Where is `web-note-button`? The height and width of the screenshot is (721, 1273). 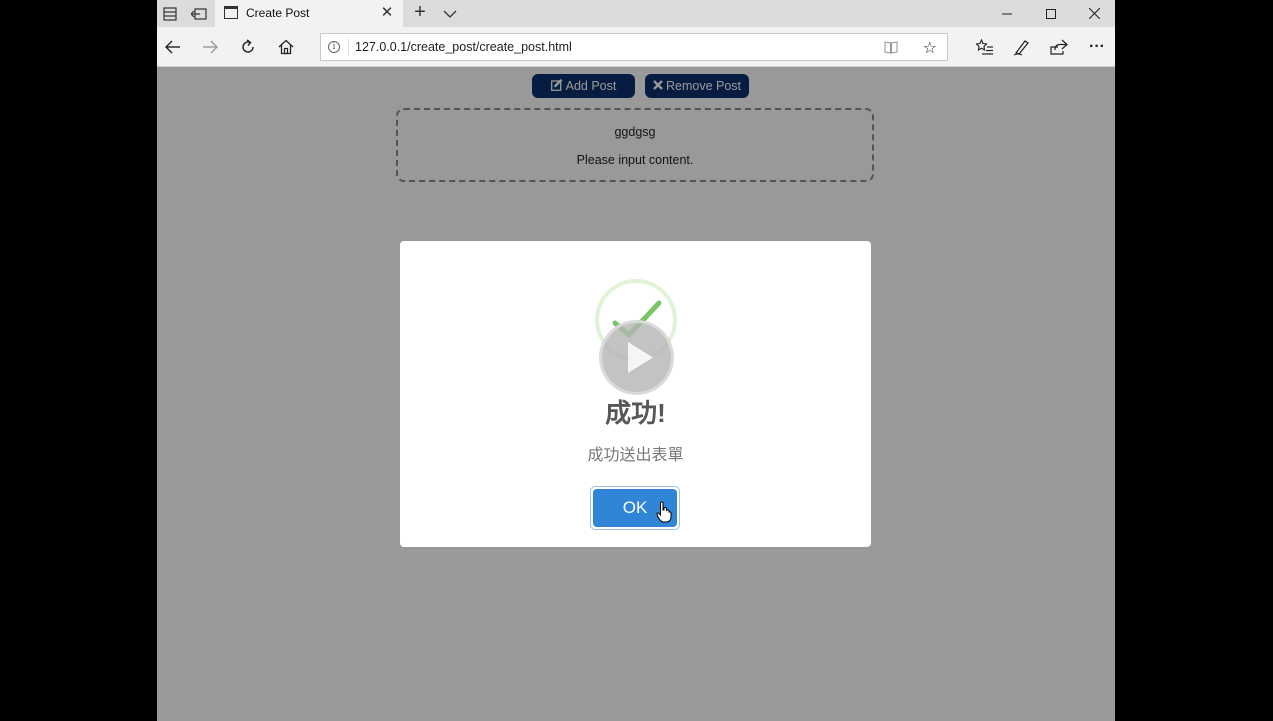 web-note-button is located at coordinates (1022, 47).